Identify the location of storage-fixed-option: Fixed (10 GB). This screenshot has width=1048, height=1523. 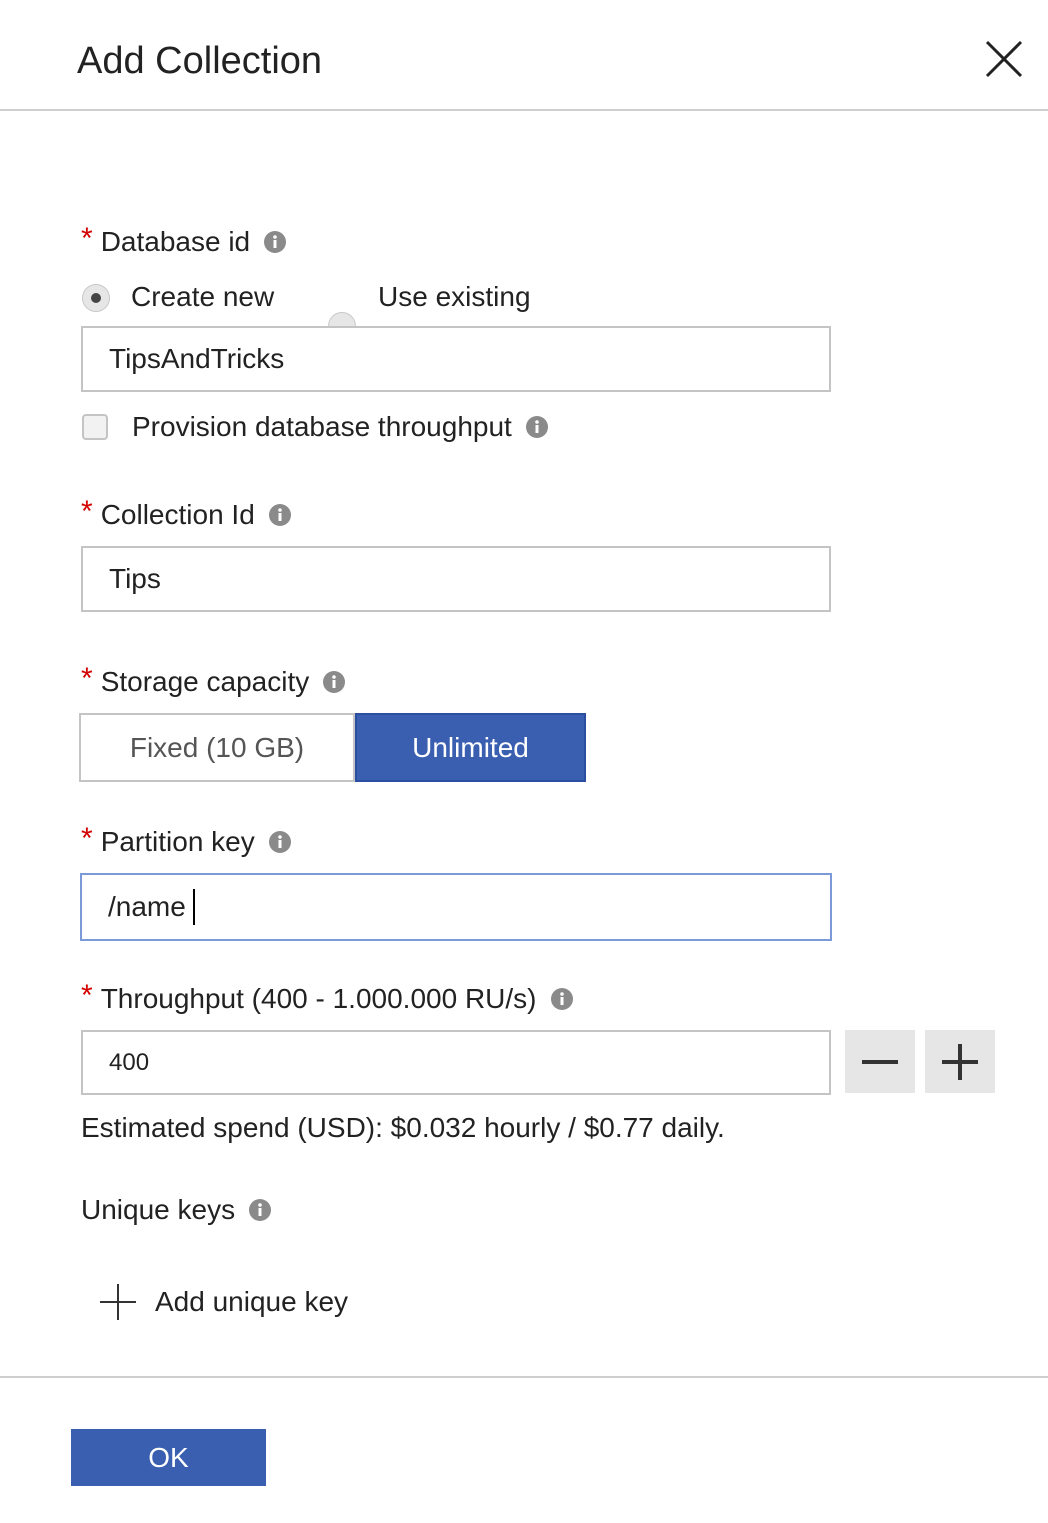
(217, 747).